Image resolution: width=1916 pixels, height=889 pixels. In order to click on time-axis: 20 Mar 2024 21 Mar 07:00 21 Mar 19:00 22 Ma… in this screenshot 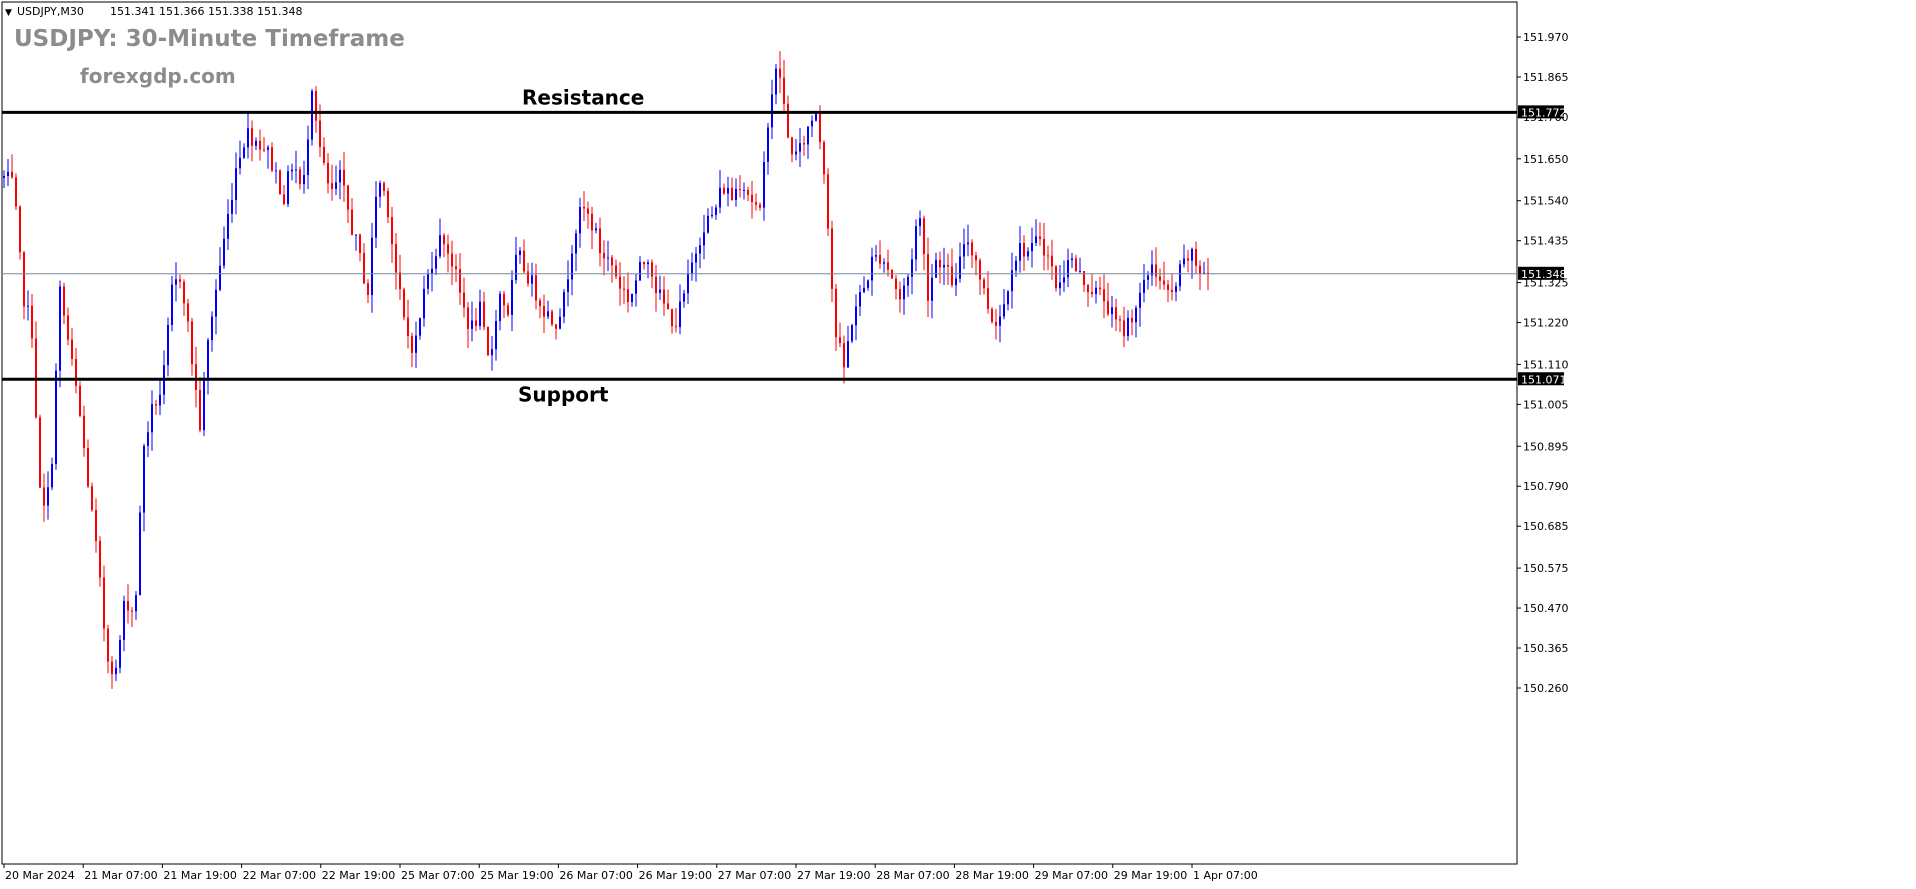, I will do `click(630, 873)`.